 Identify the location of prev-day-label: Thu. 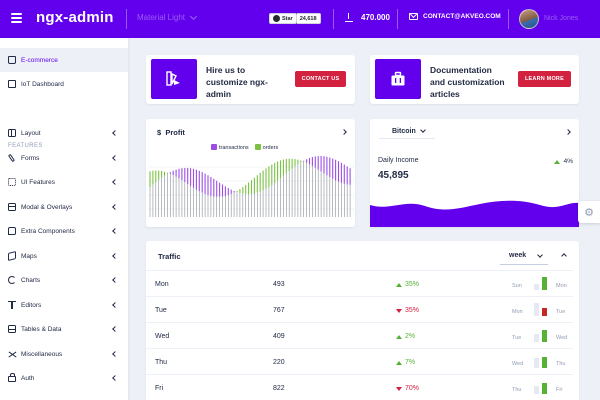
(517, 390).